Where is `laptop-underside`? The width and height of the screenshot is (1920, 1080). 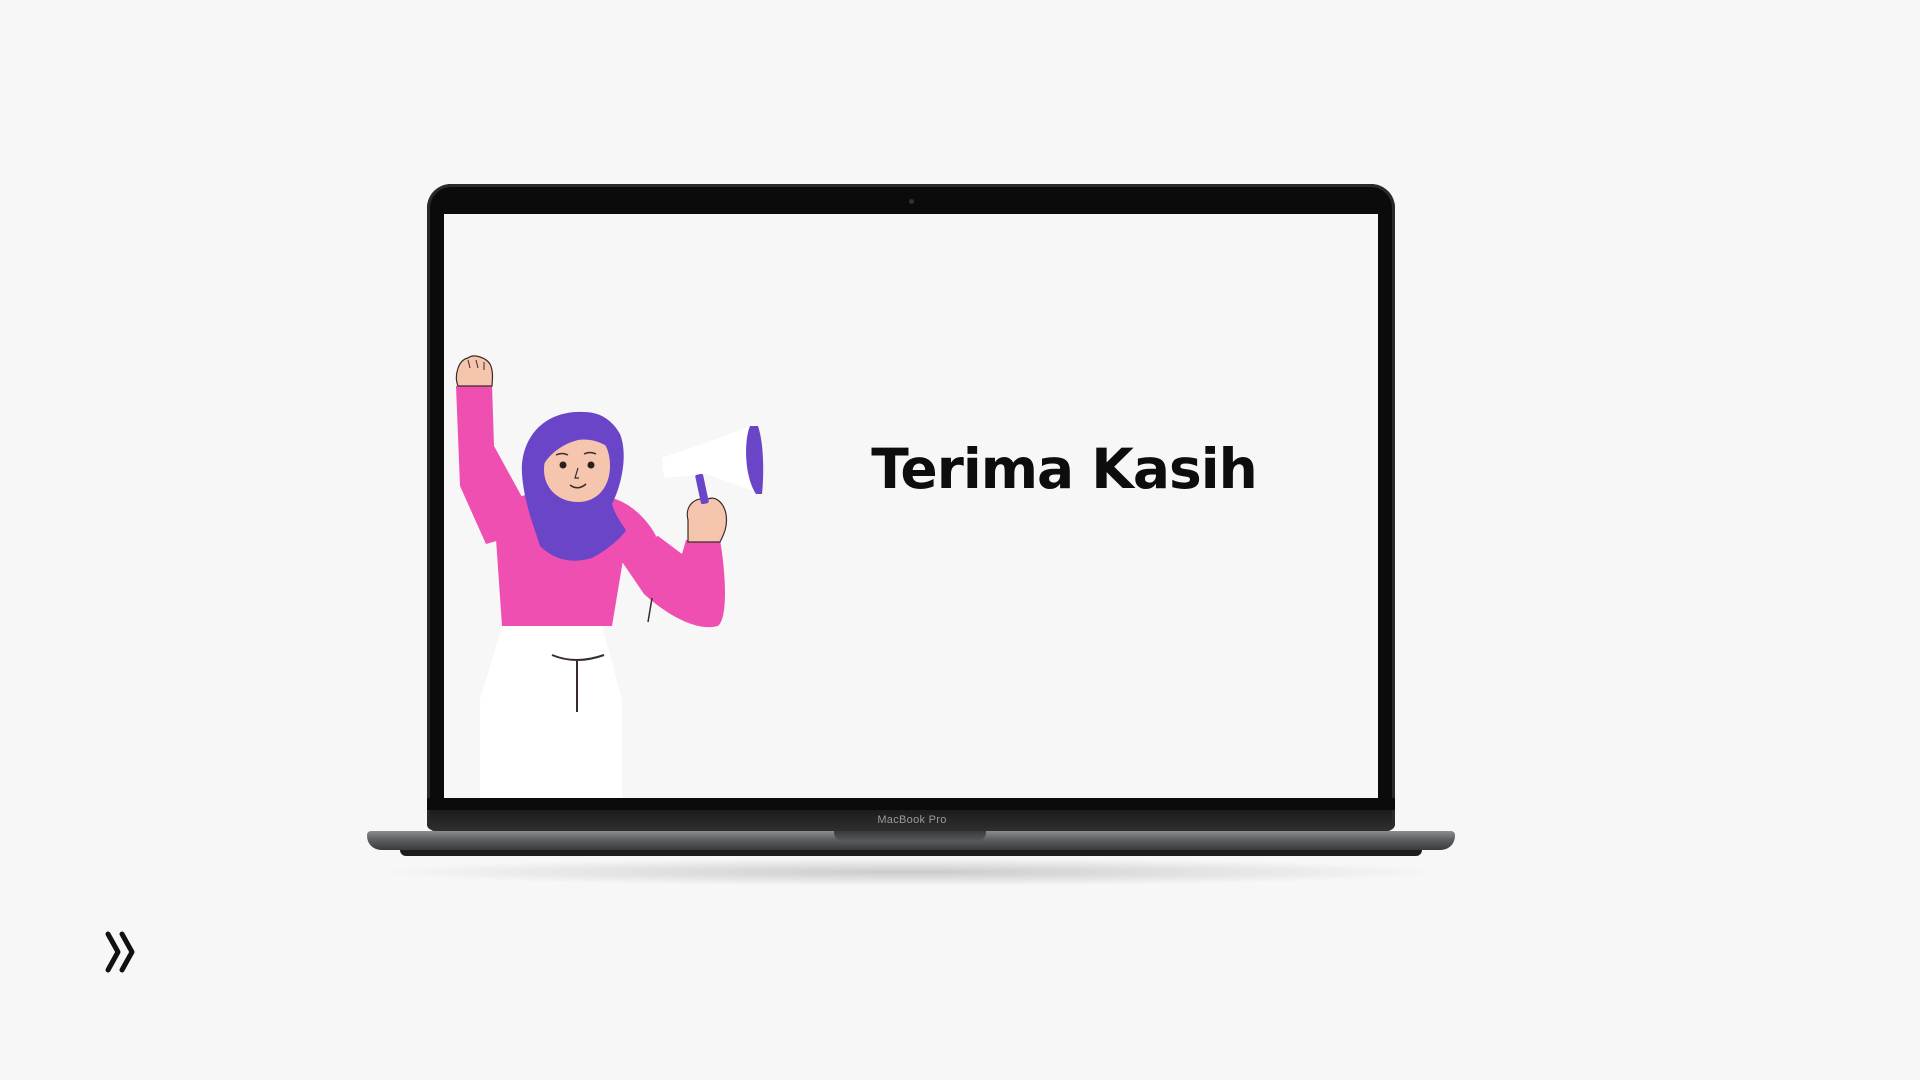 laptop-underside is located at coordinates (911, 853).